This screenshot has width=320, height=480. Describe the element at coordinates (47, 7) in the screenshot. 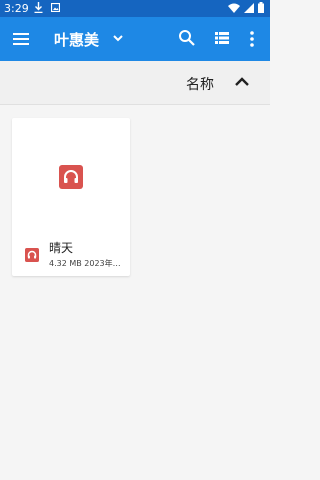

I see `status-icons-left` at that location.